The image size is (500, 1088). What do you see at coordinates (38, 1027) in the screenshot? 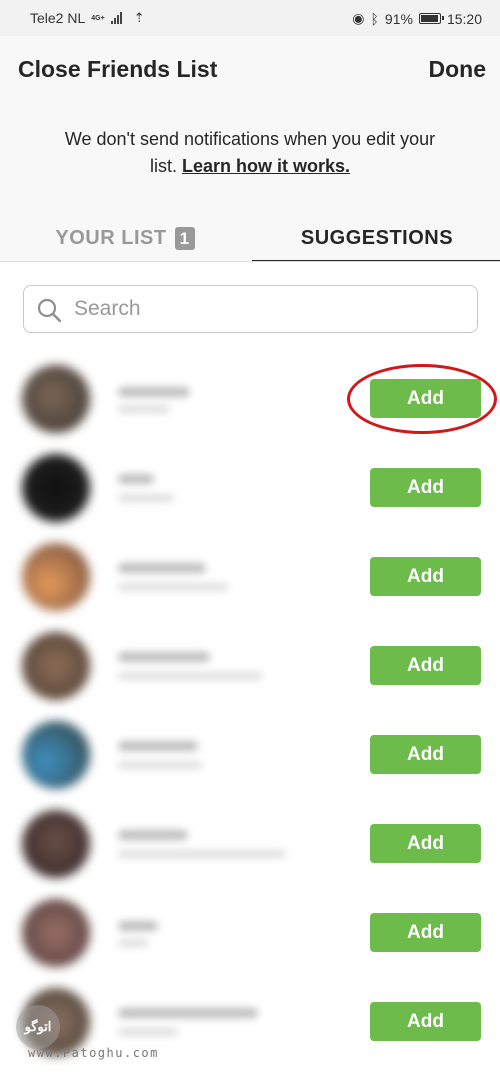
I see `watermark-logo: اتوگو` at bounding box center [38, 1027].